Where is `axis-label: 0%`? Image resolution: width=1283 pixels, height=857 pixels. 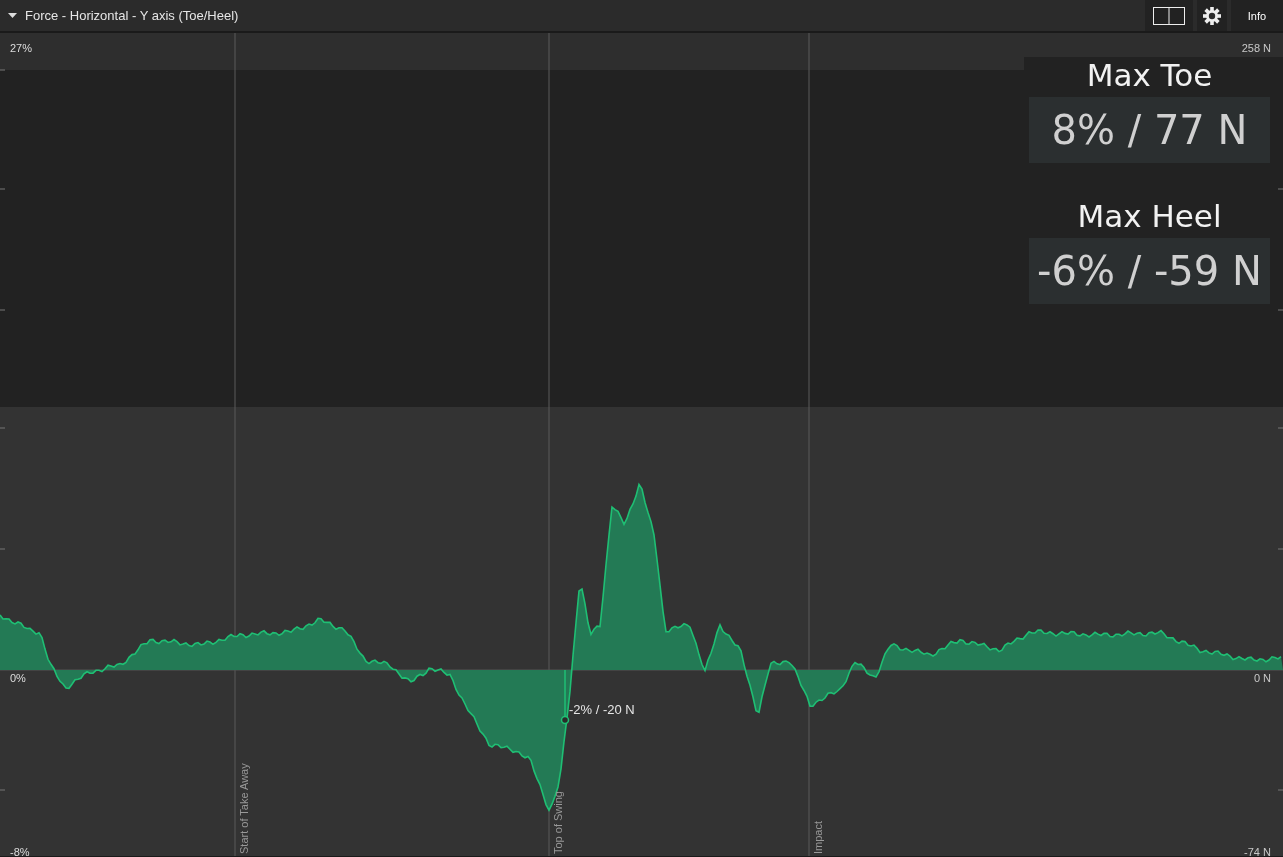 axis-label: 0% is located at coordinates (18, 678).